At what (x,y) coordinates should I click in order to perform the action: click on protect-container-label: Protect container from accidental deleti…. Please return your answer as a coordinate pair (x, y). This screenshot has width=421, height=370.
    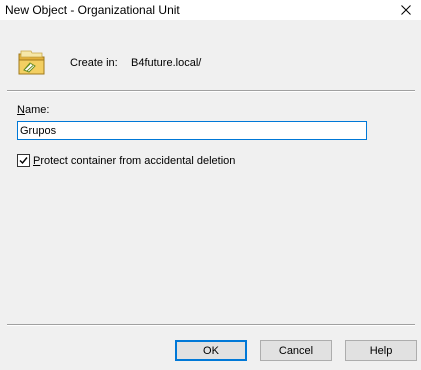
    Looking at the image, I should click on (134, 160).